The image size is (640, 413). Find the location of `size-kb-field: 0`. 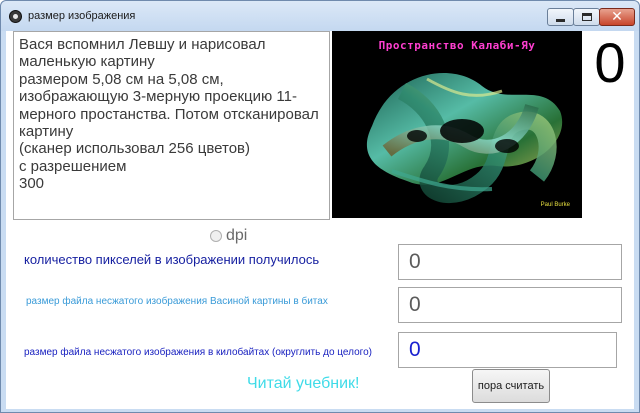

size-kb-field: 0 is located at coordinates (507, 350).